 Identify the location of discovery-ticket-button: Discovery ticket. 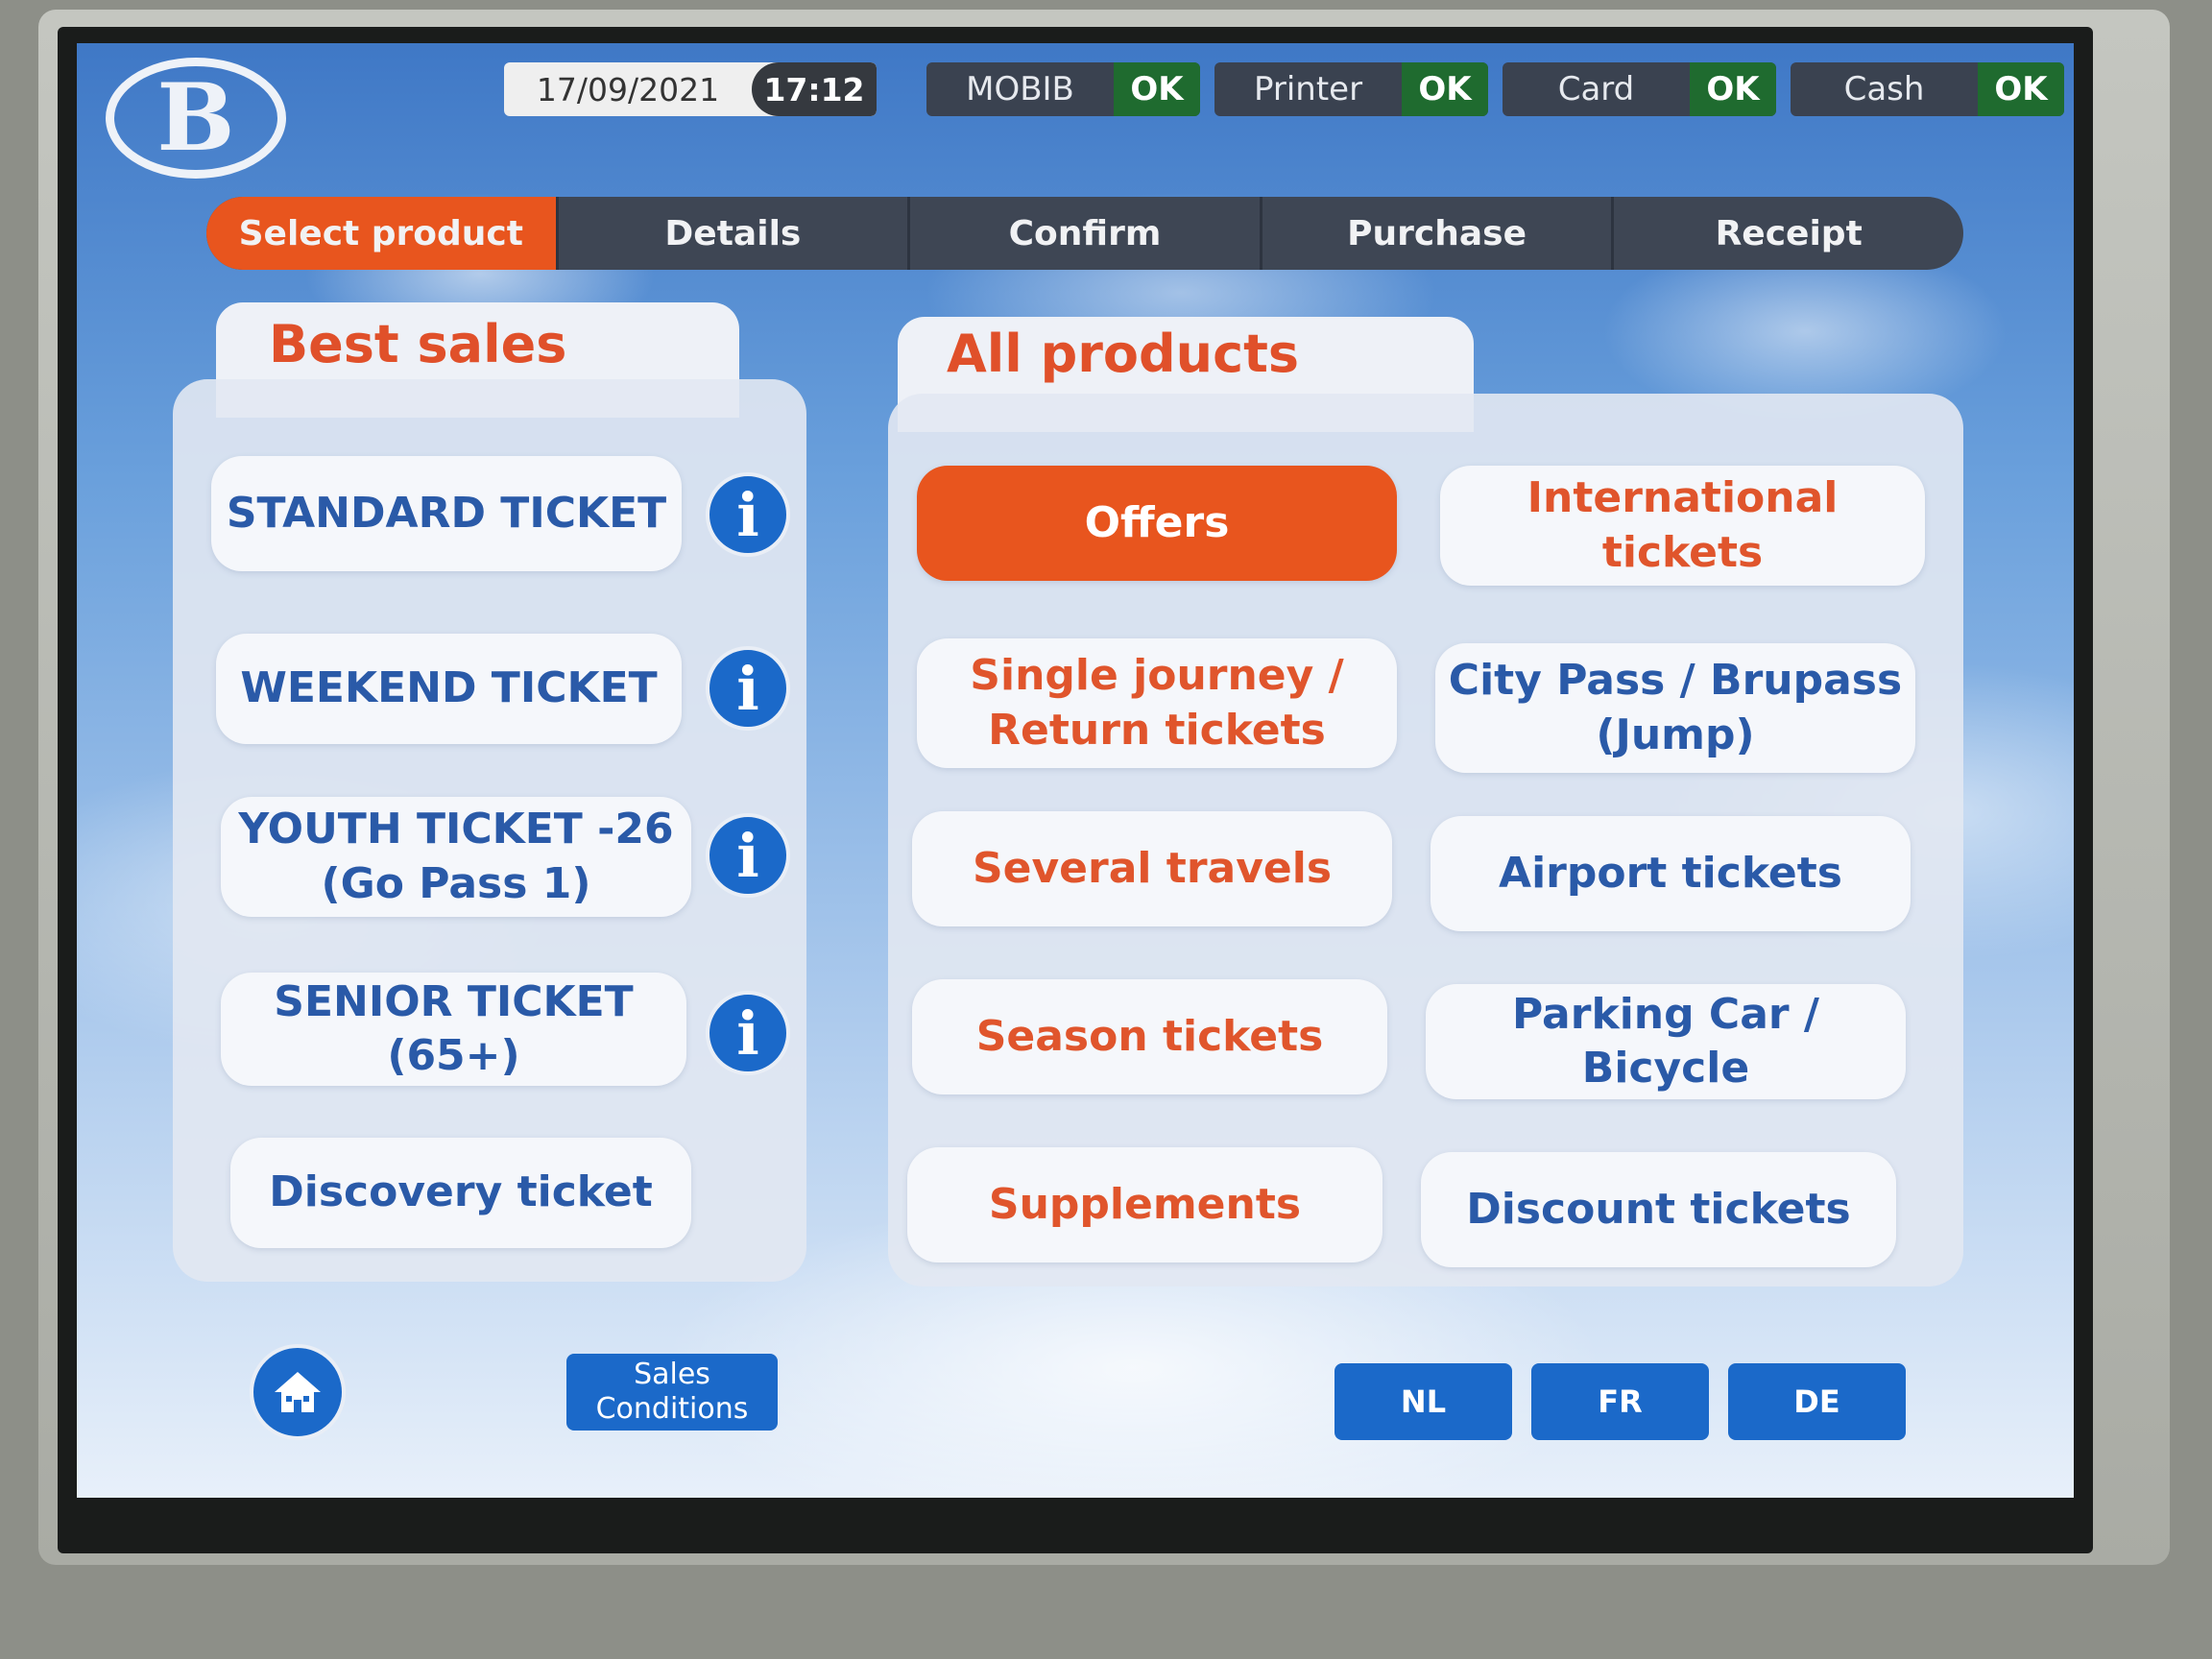
(460, 1193).